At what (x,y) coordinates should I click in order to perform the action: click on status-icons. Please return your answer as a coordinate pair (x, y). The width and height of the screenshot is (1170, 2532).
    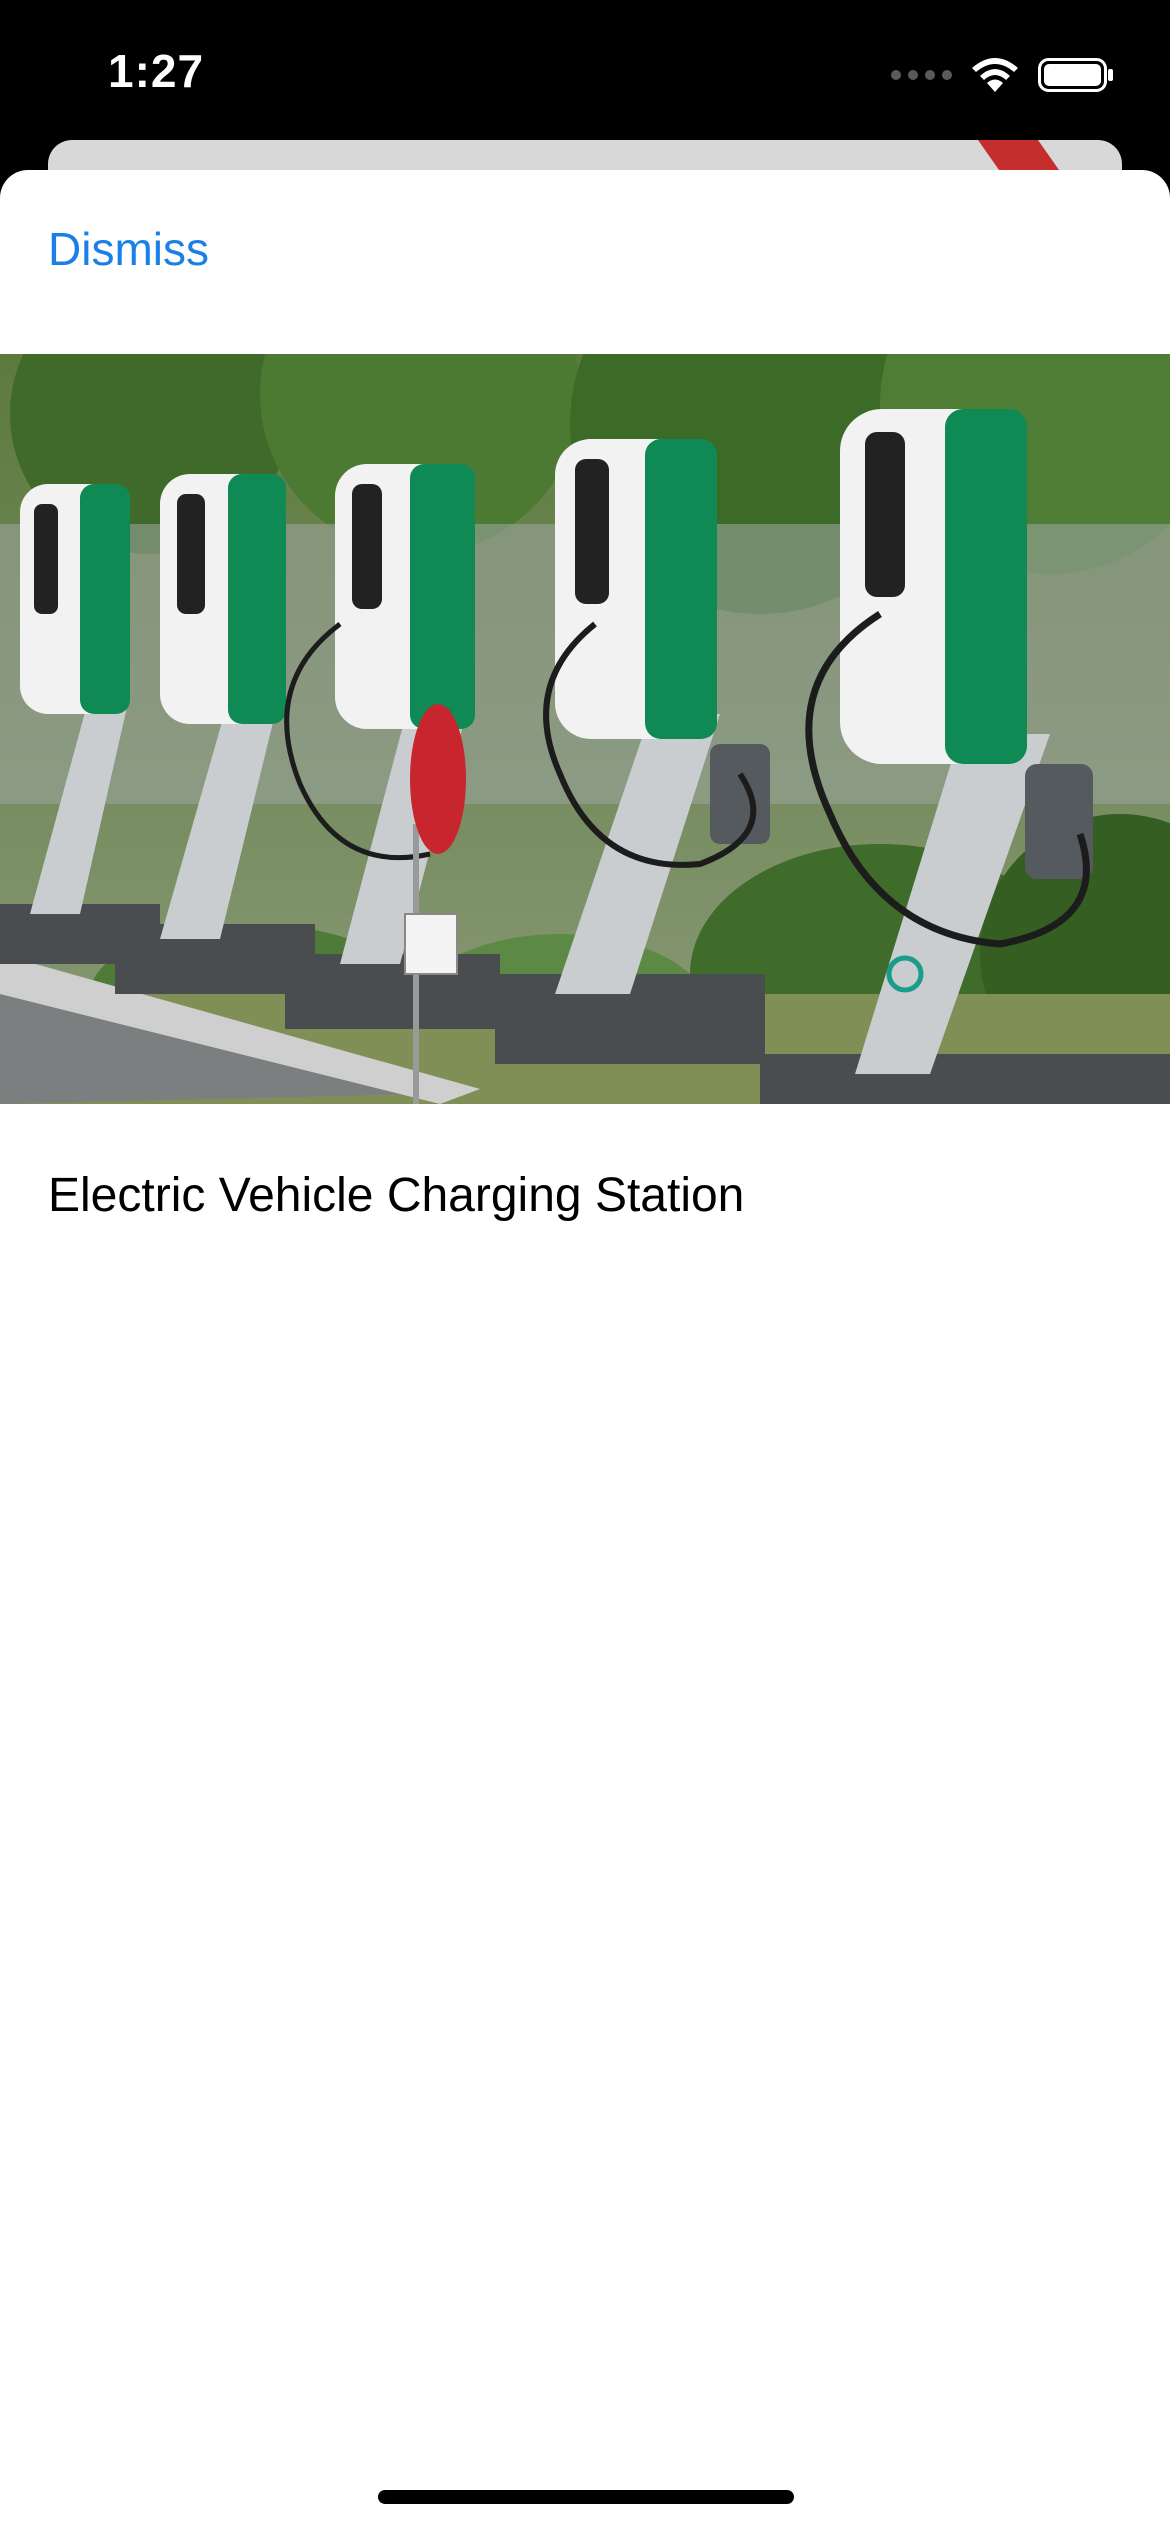
    Looking at the image, I should click on (1002, 75).